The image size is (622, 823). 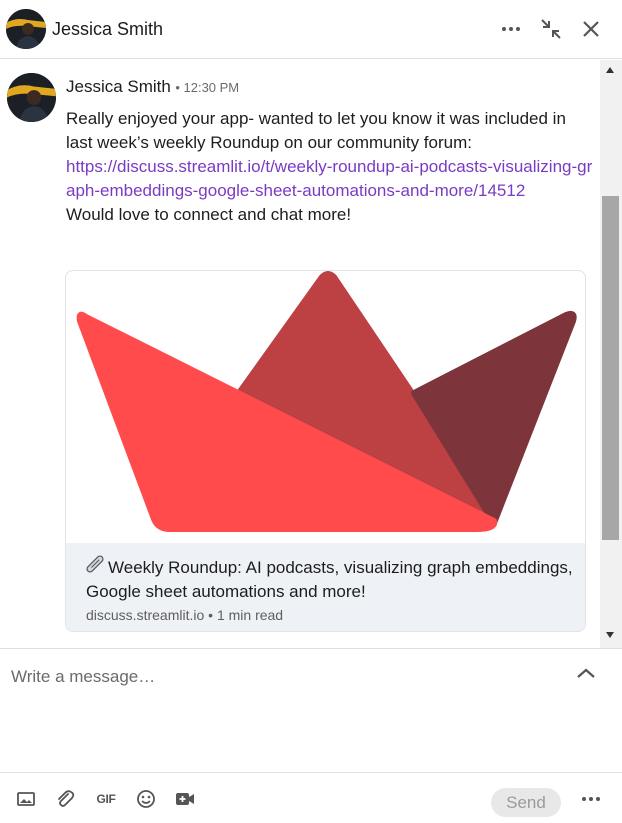 What do you see at coordinates (246, 615) in the screenshot?
I see `link-preview-read-time: • 1 min read` at bounding box center [246, 615].